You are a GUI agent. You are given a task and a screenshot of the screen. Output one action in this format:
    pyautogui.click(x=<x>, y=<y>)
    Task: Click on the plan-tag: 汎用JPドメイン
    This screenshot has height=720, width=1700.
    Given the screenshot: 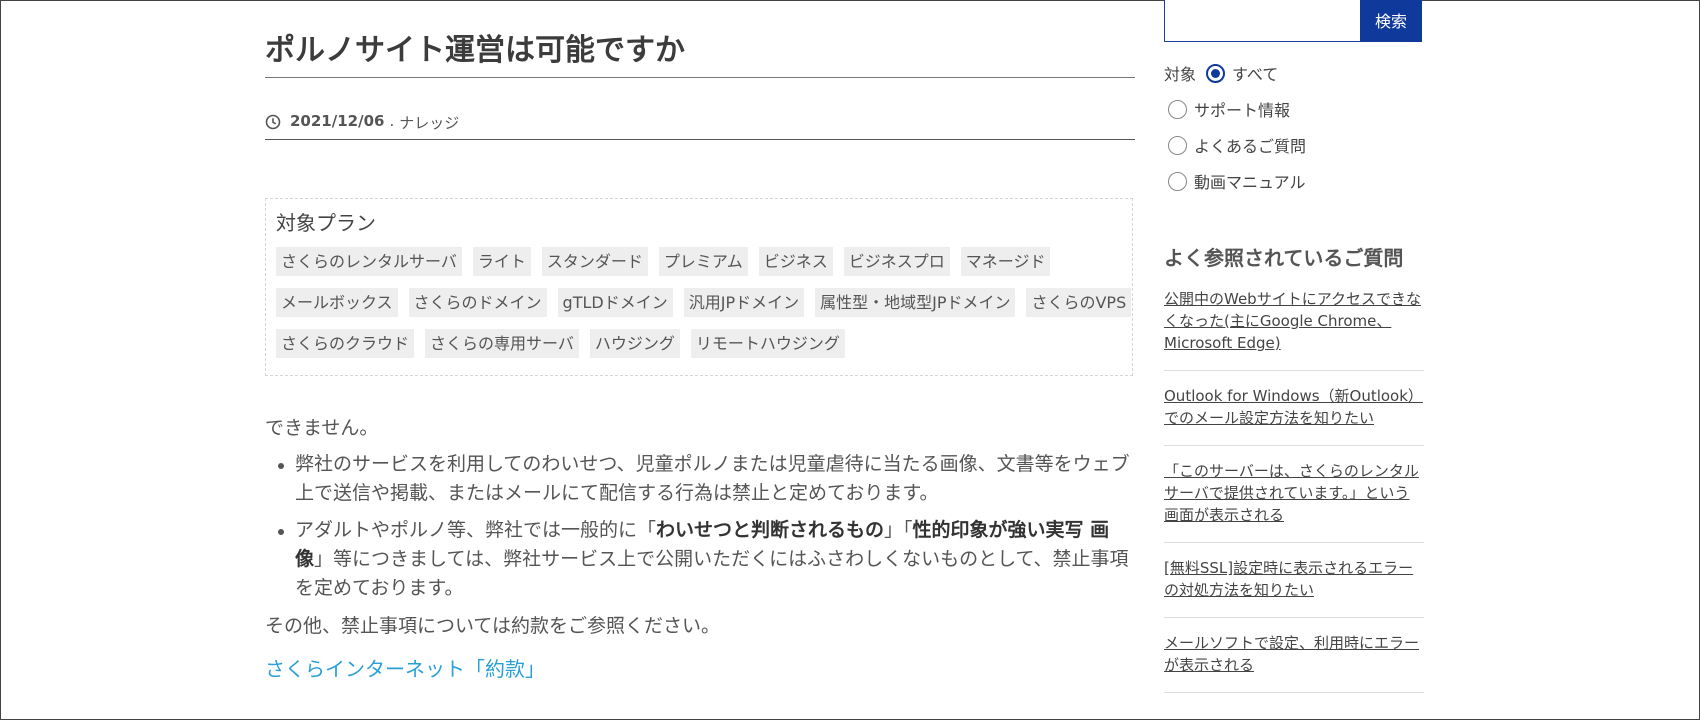 What is the action you would take?
    pyautogui.click(x=744, y=302)
    